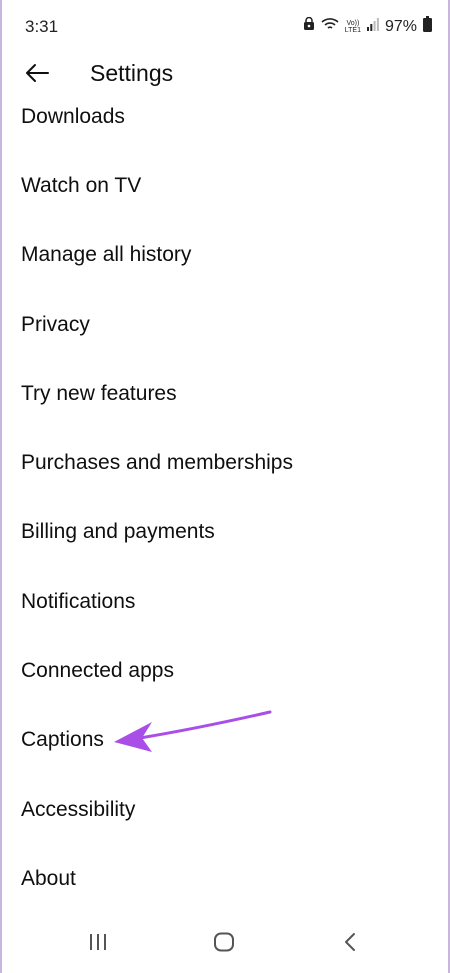 This screenshot has width=450, height=973. I want to click on battery-icon, so click(427, 26).